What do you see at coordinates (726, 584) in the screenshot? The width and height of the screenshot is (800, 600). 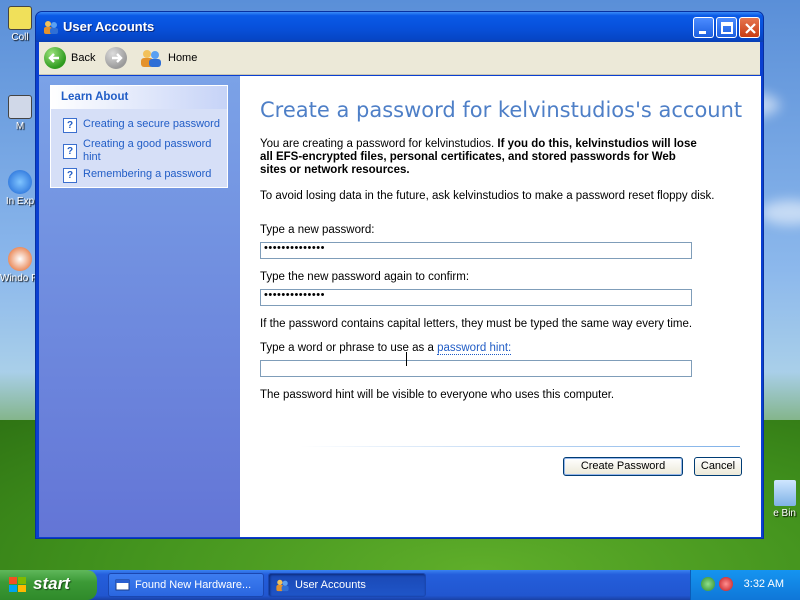 I see `security-shield-icon` at bounding box center [726, 584].